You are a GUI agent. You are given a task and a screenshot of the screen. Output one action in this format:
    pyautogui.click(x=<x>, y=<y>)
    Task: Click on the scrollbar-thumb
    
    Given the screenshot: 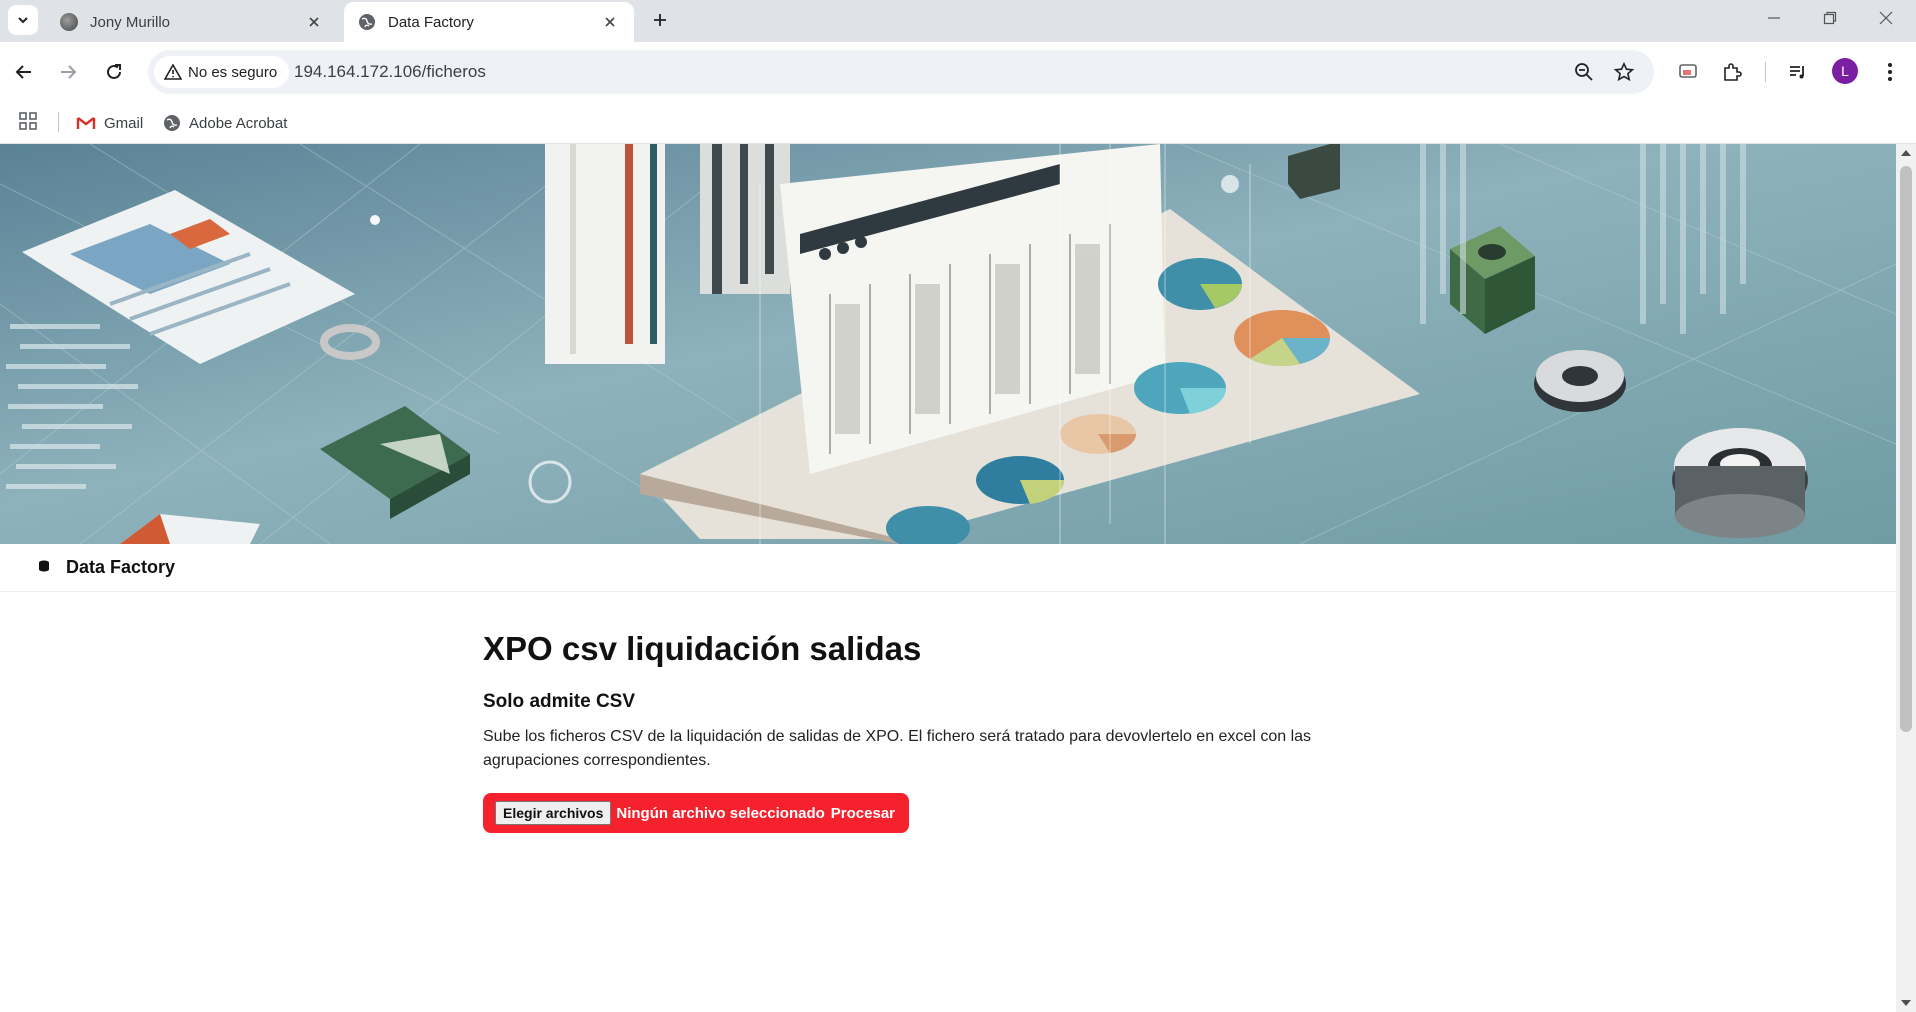 What is the action you would take?
    pyautogui.click(x=1906, y=449)
    